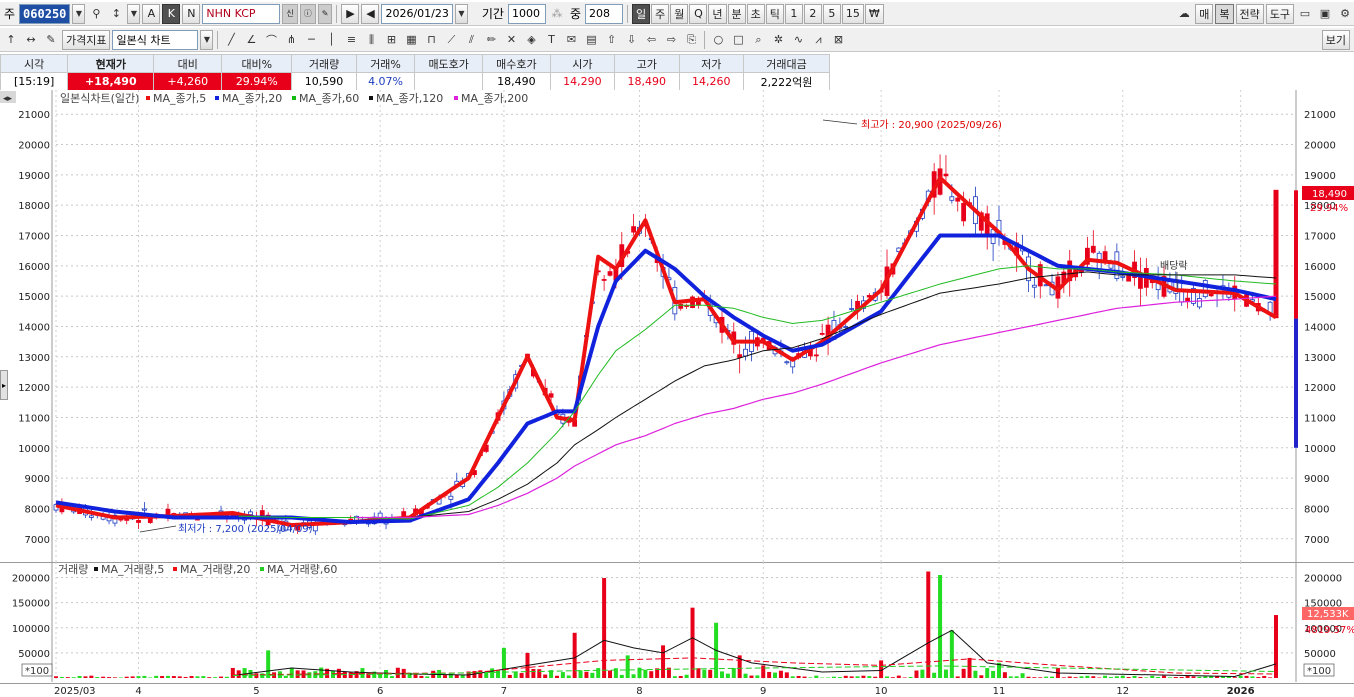  What do you see at coordinates (718, 40) in the screenshot?
I see `circle-tool-icon: ○` at bounding box center [718, 40].